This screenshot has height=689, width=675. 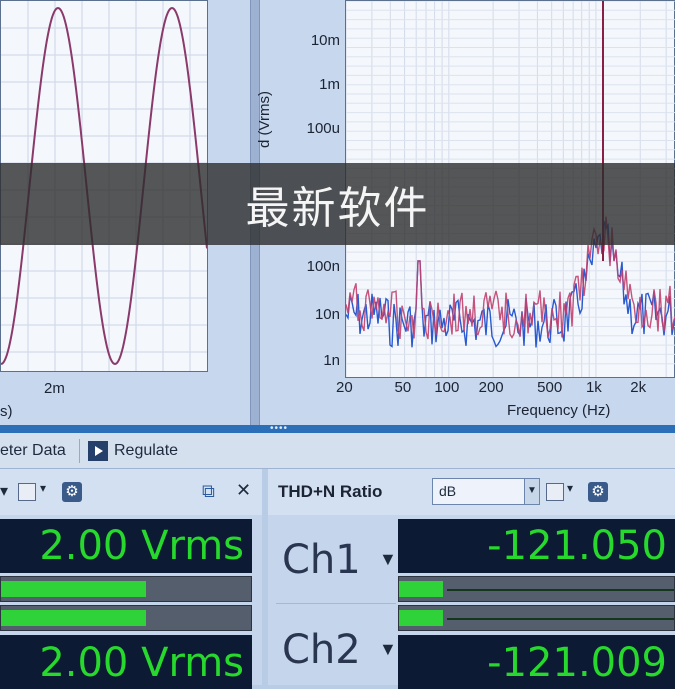 I want to click on promo-banner: 最新软件, so click(x=337, y=204).